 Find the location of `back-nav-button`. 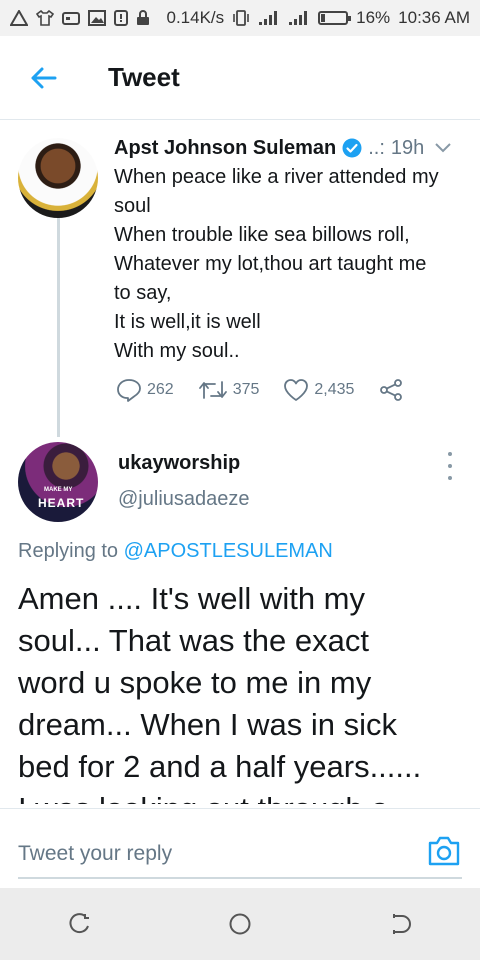

back-nav-button is located at coordinates (400, 924).